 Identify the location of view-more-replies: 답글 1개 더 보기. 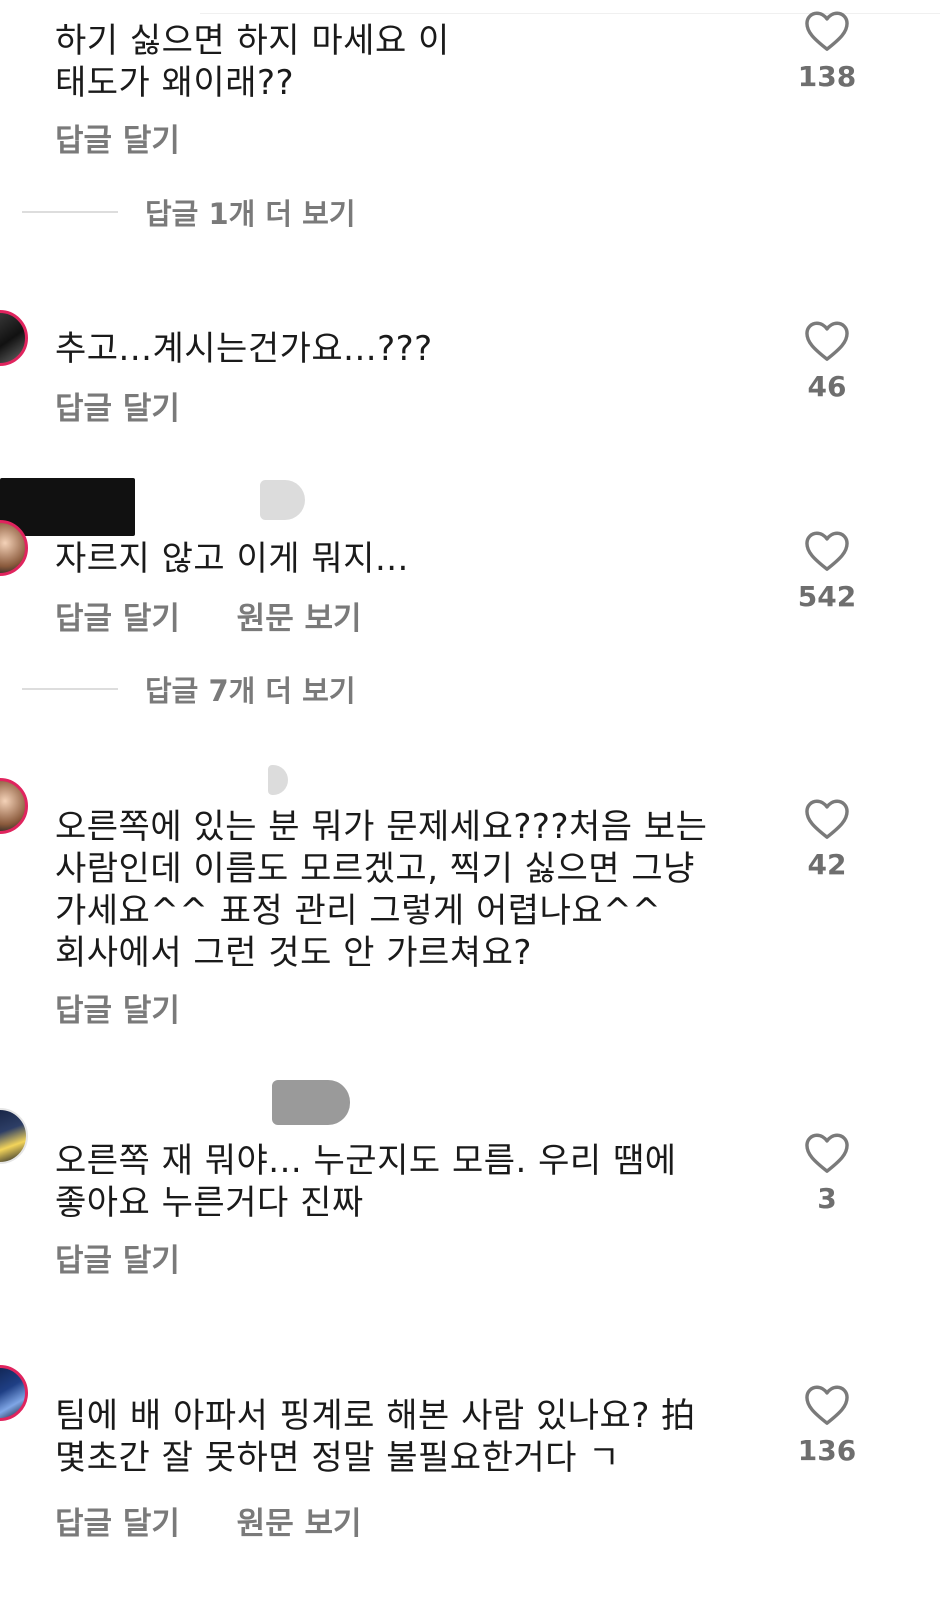
(470, 211).